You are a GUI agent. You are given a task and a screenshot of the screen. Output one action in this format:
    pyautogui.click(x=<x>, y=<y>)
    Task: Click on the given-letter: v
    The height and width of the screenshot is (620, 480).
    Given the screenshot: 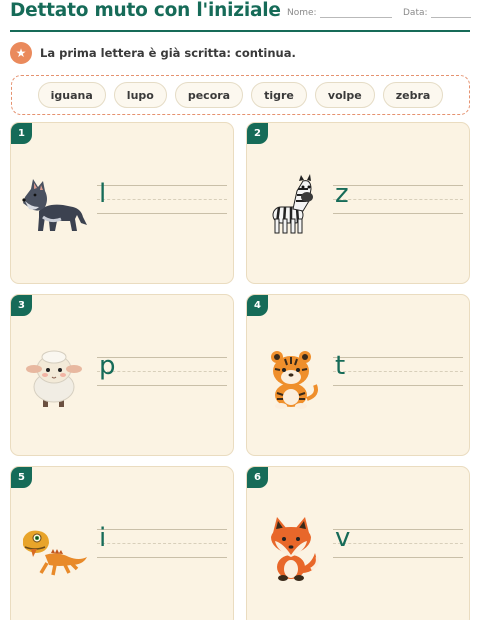 What is the action you would take?
    pyautogui.click(x=343, y=538)
    